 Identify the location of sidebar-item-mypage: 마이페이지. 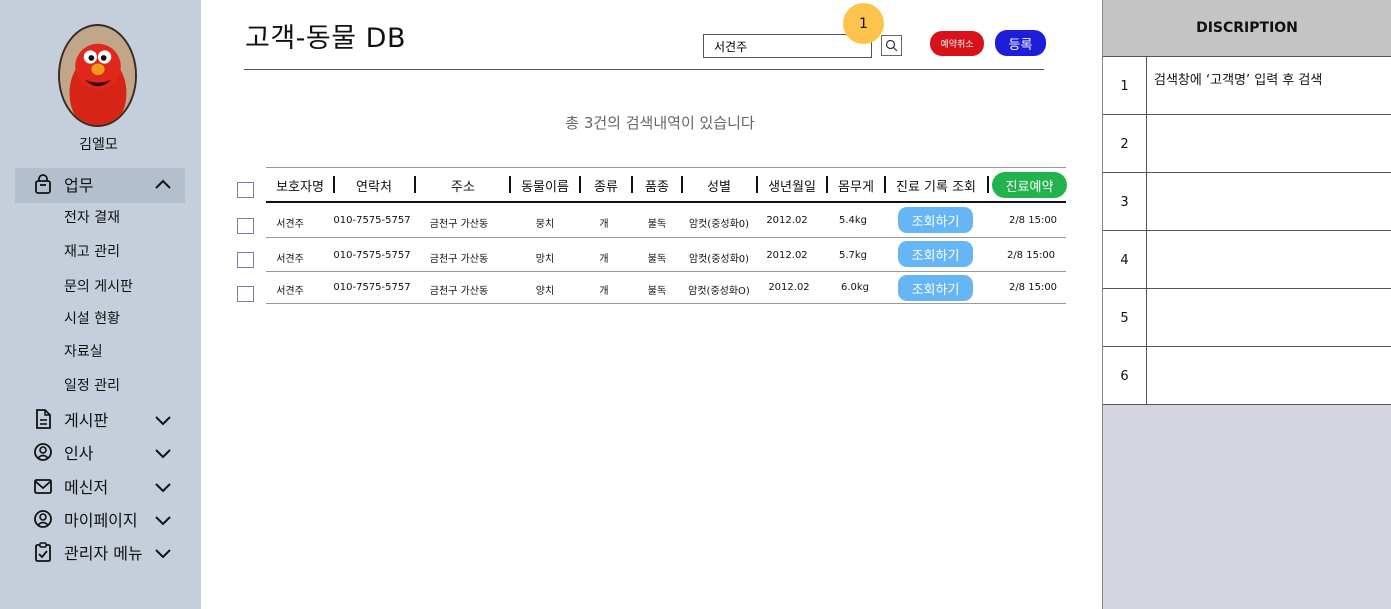
(86, 519).